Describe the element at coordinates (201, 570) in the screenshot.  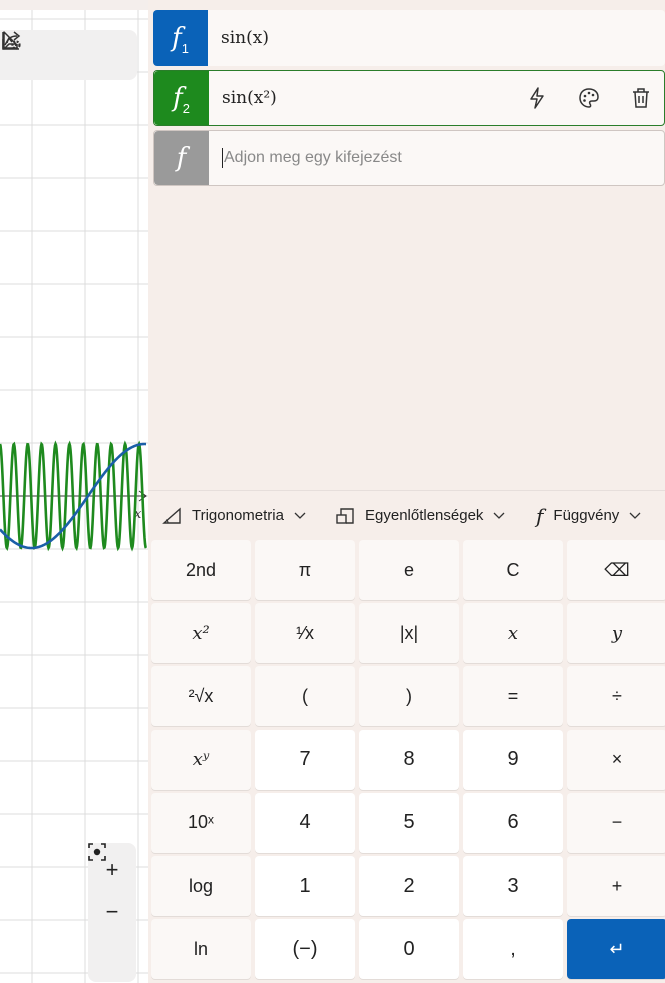
I see `second-function-key: 2nd` at that location.